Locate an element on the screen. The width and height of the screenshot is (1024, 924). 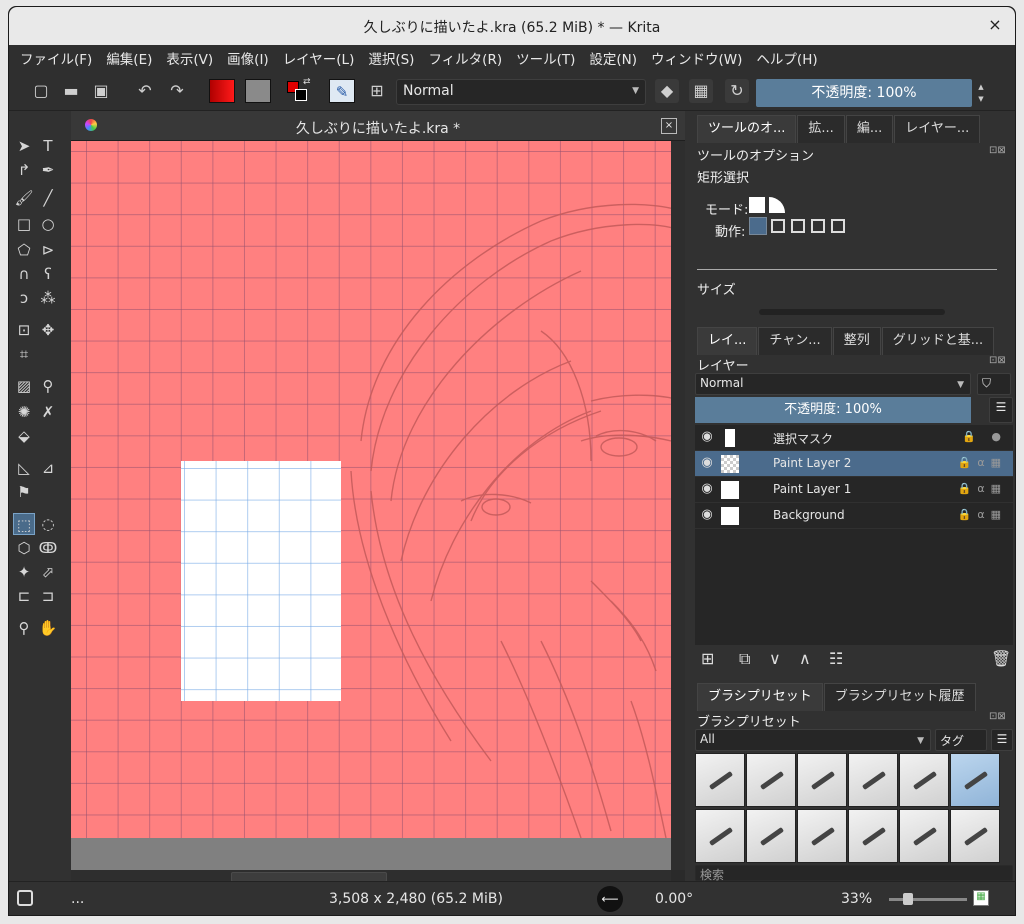
document-tab: 久しぶりに描いたよ.kra * × is located at coordinates (378, 126).